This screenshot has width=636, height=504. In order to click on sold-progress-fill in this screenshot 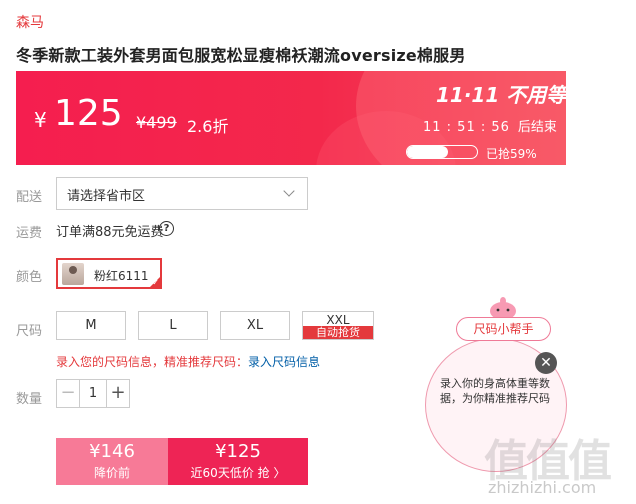, I will do `click(428, 152)`.